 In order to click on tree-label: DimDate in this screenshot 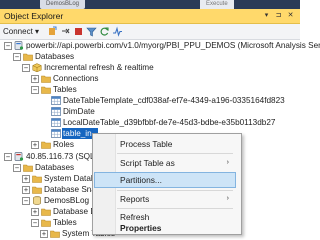, I will do `click(79, 111)`.